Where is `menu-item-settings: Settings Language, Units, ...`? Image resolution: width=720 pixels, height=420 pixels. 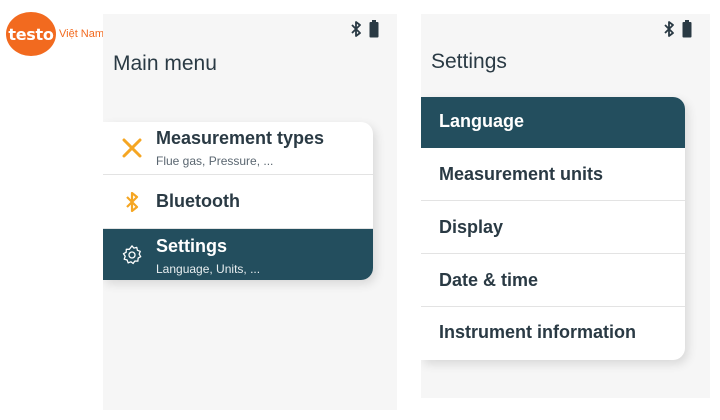 menu-item-settings: Settings Language, Units, ... is located at coordinates (238, 254).